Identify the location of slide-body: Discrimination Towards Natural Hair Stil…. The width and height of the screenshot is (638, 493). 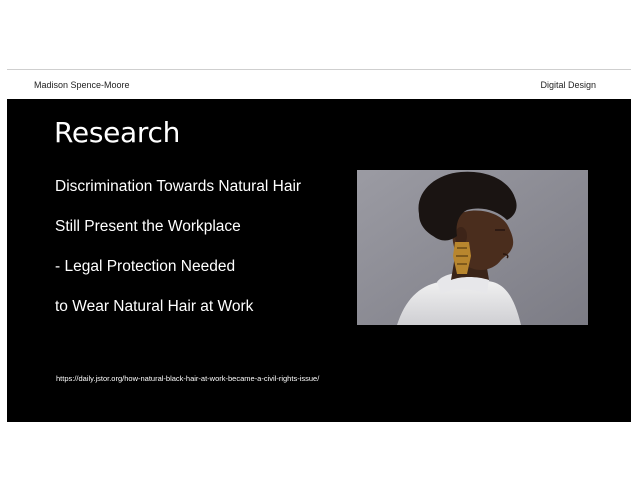
(178, 257).